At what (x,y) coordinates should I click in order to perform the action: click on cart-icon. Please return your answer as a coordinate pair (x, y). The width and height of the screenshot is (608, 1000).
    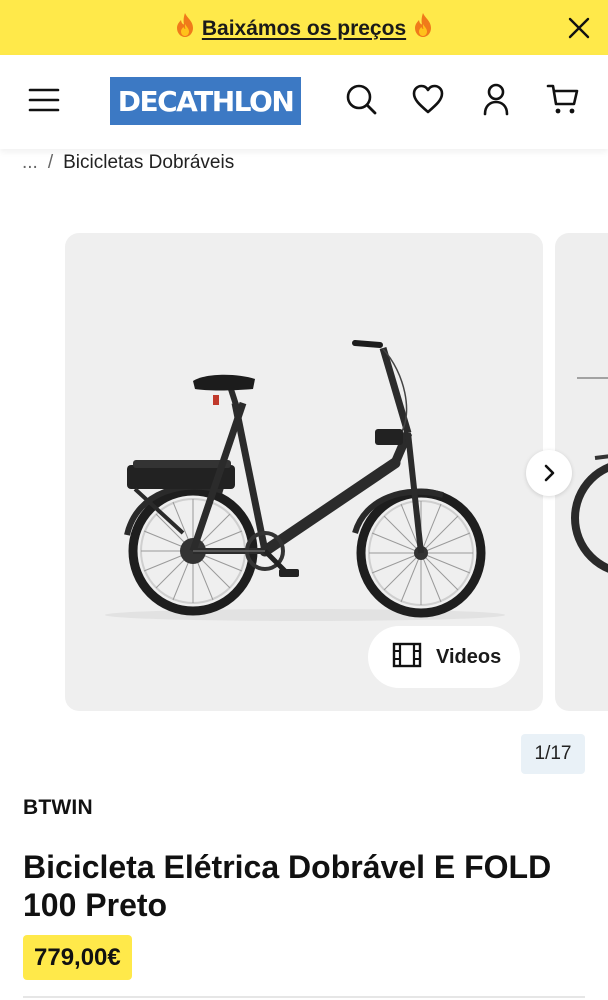
    Looking at the image, I should click on (563, 99).